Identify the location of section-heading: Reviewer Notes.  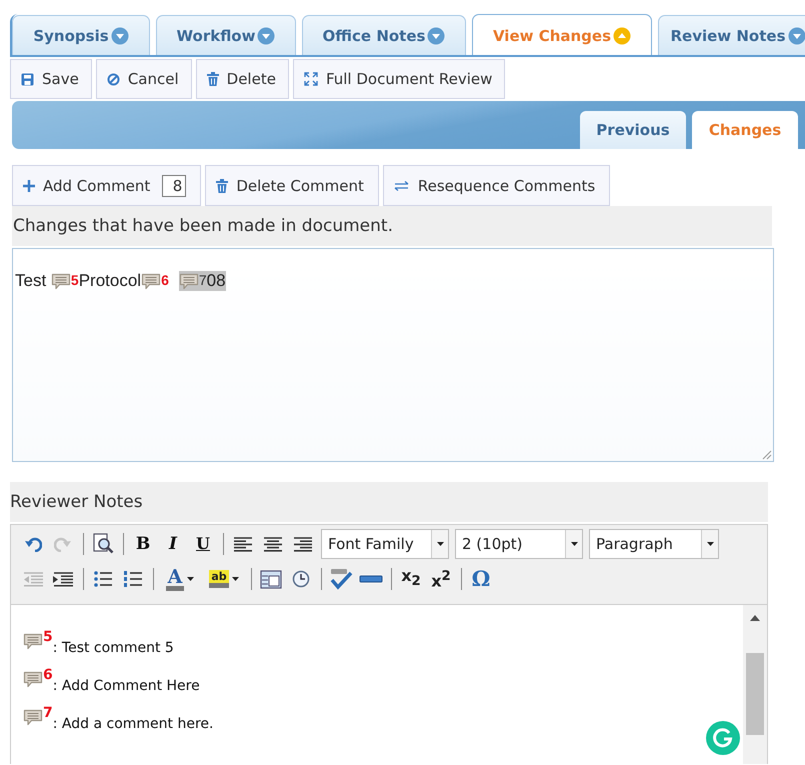
(76, 502).